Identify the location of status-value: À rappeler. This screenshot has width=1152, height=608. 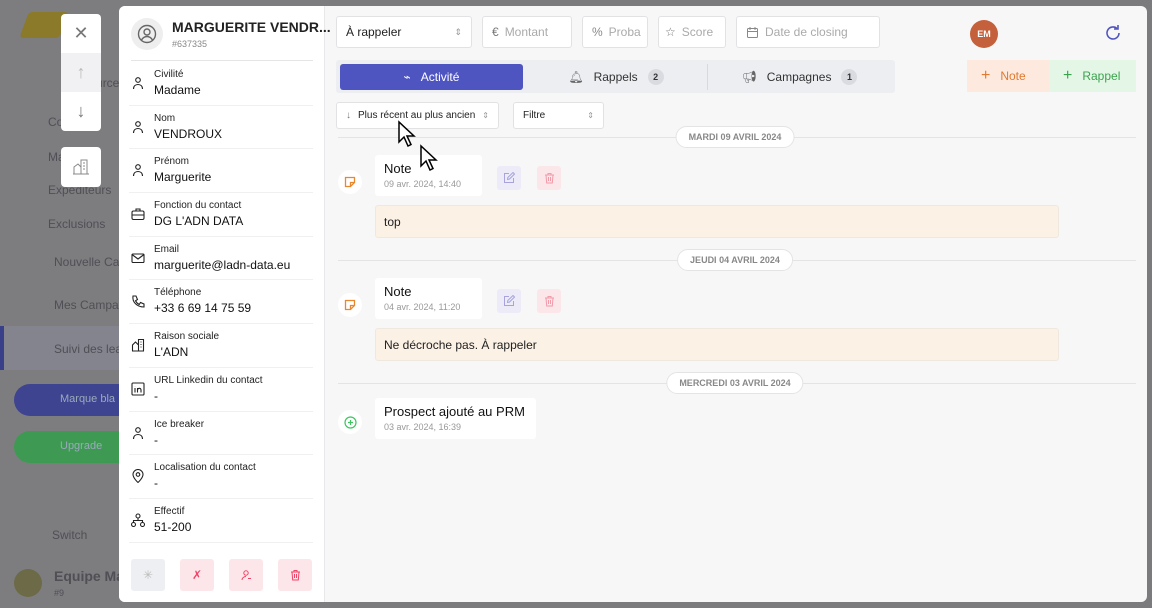
(374, 32).